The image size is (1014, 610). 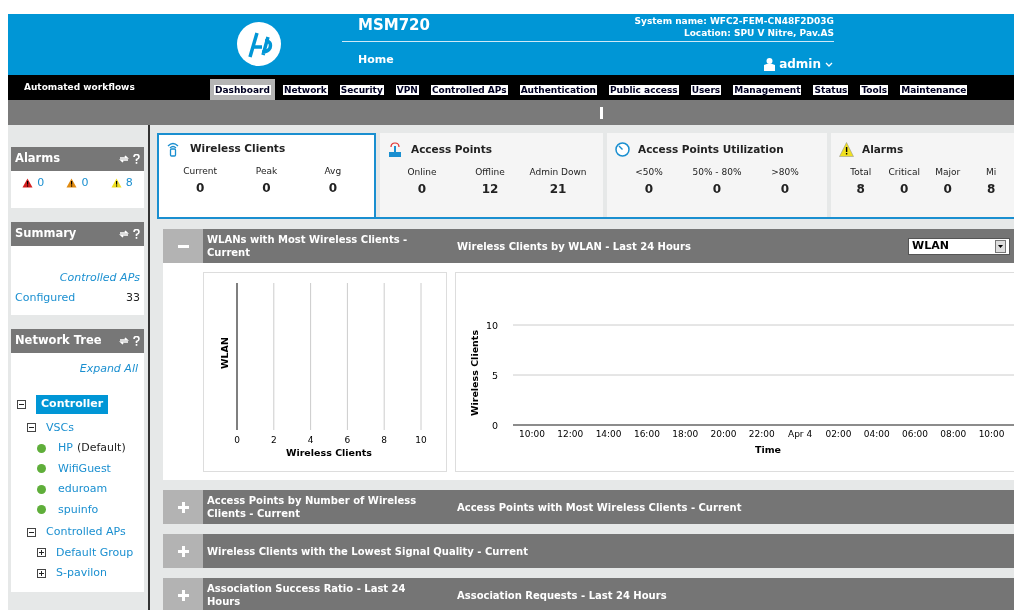 I want to click on stat-card: Access Points Online 0 Offline 12 Admin Down 21, so click(x=491, y=175).